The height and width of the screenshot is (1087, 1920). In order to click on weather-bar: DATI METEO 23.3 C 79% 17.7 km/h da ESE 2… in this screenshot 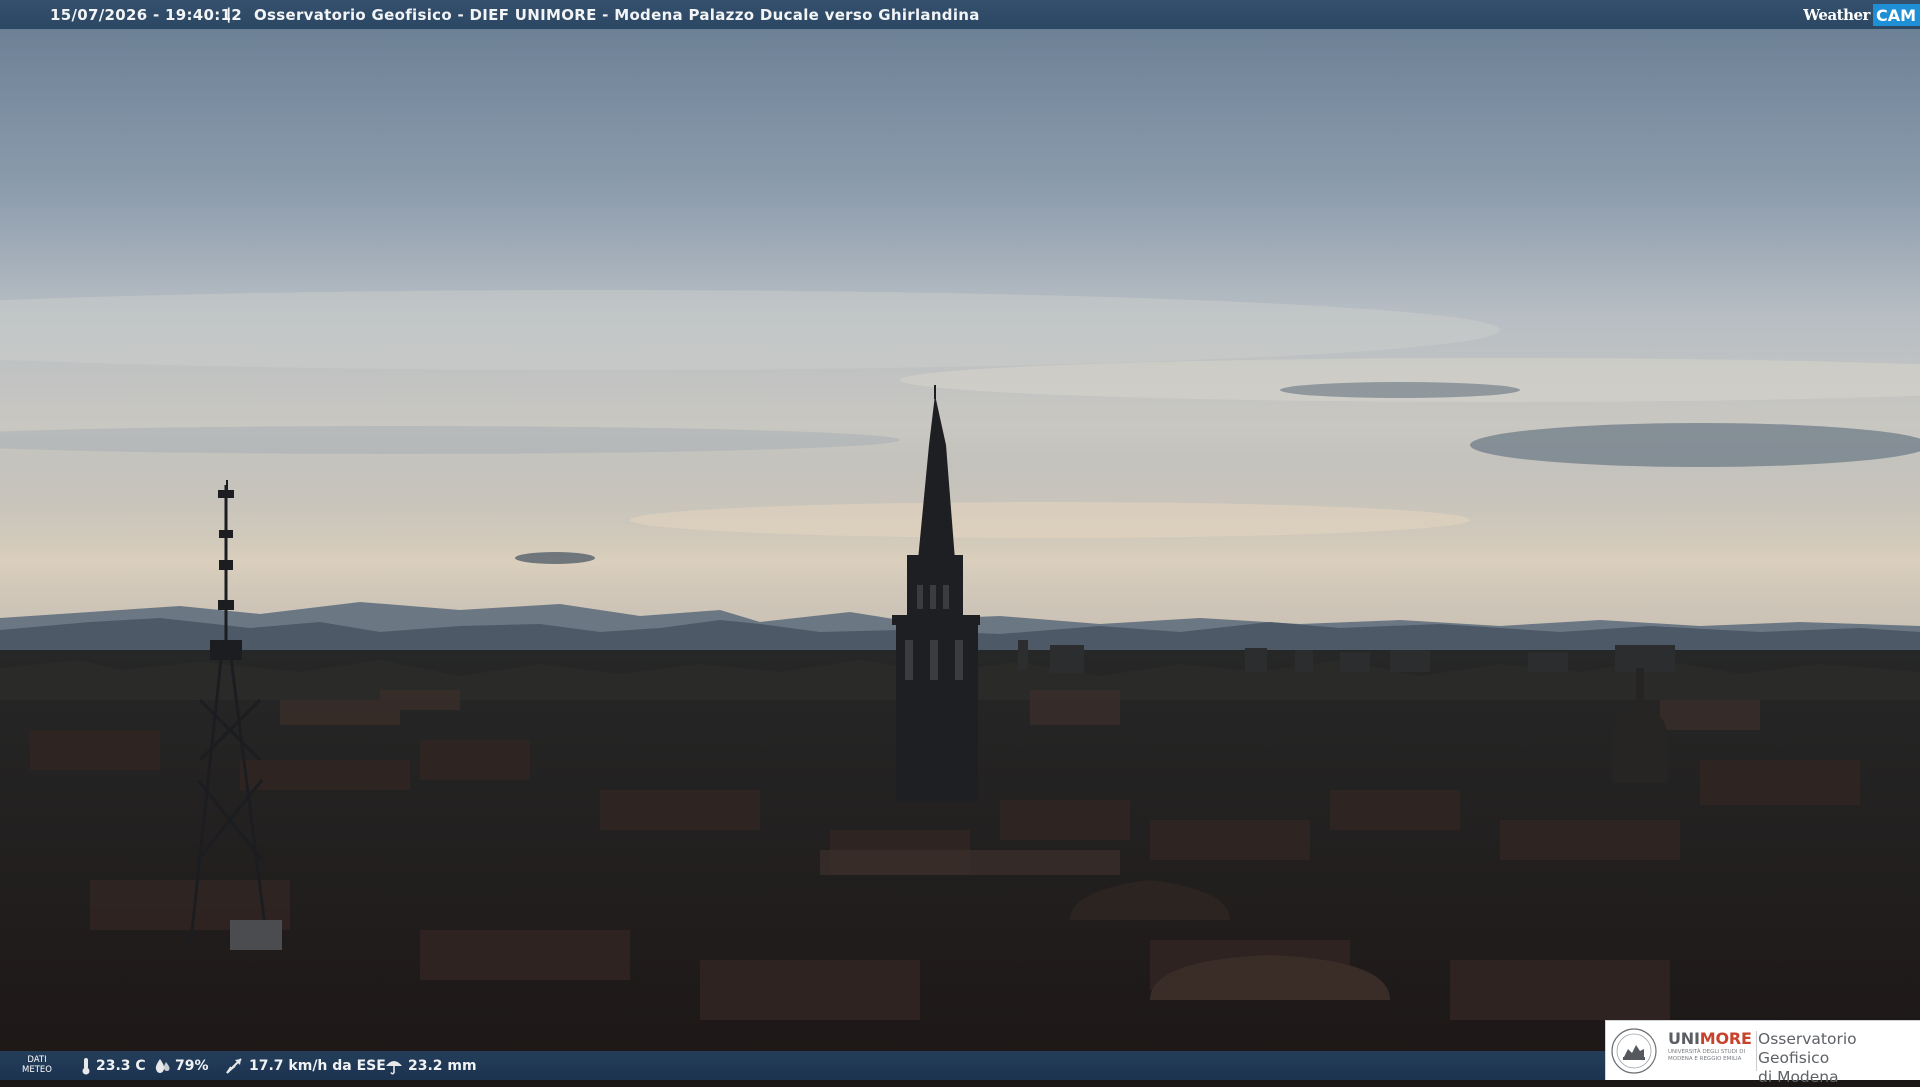, I will do `click(802, 1065)`.